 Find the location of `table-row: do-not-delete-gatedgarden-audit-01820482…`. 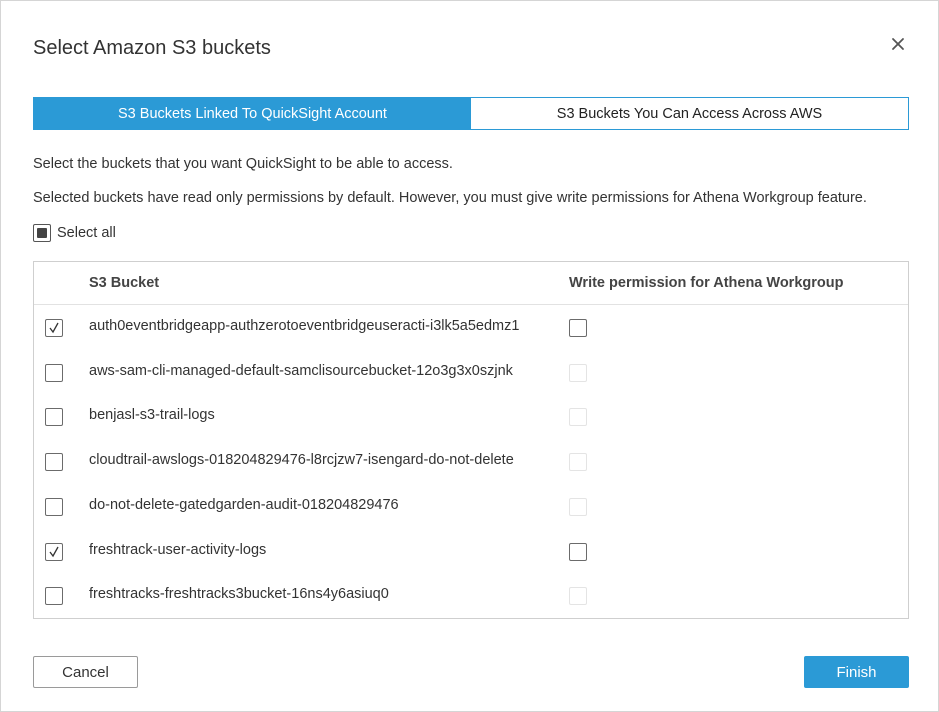

table-row: do-not-delete-gatedgarden-audit-01820482… is located at coordinates (471, 507).